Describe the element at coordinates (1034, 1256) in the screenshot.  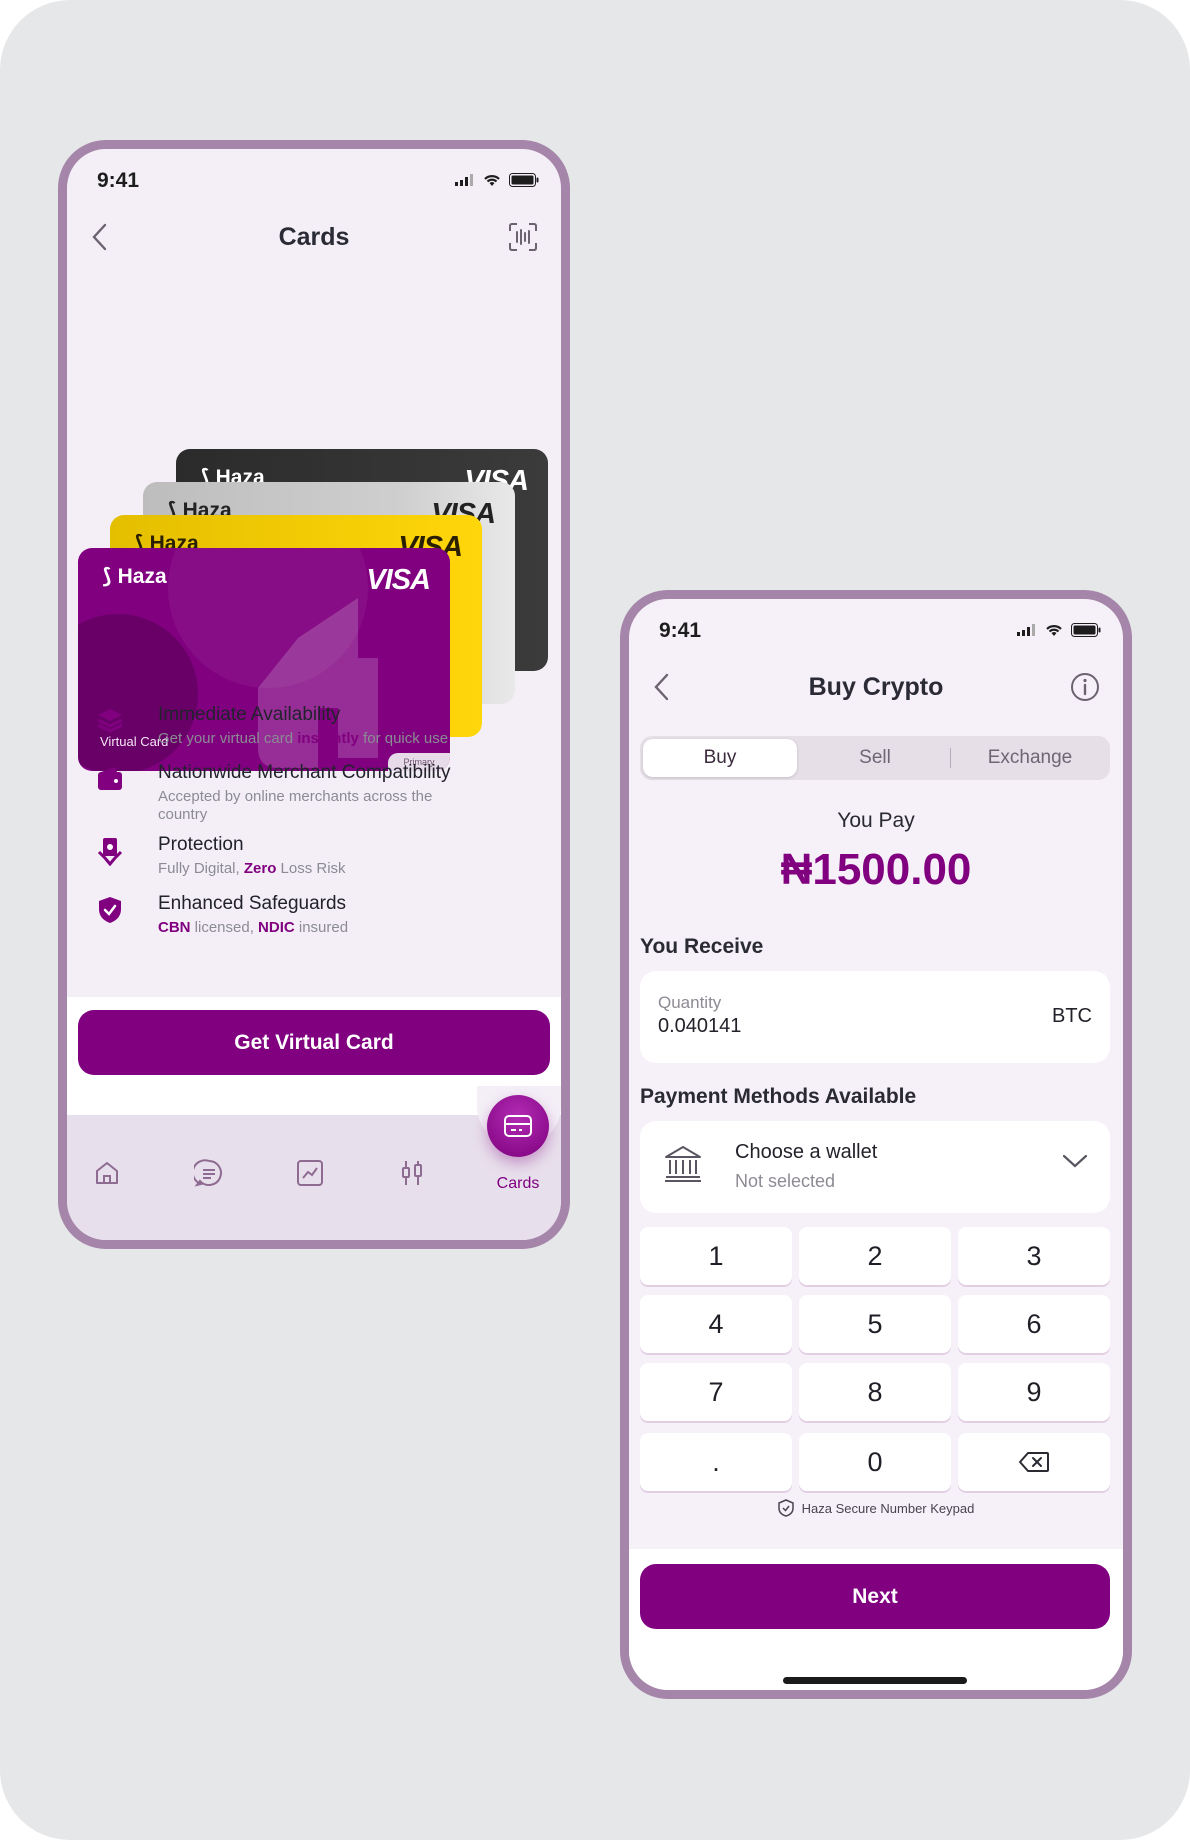
I see `key-3: 3` at that location.